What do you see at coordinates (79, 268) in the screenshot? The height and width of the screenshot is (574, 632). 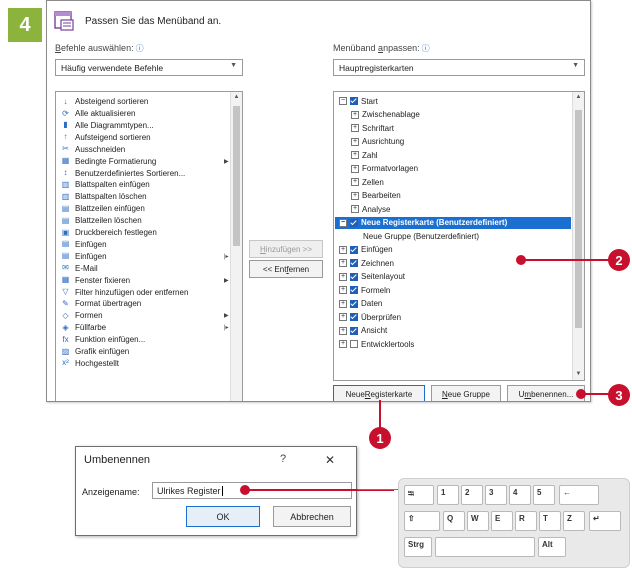 I see `command-item: ✉ E-Mail` at bounding box center [79, 268].